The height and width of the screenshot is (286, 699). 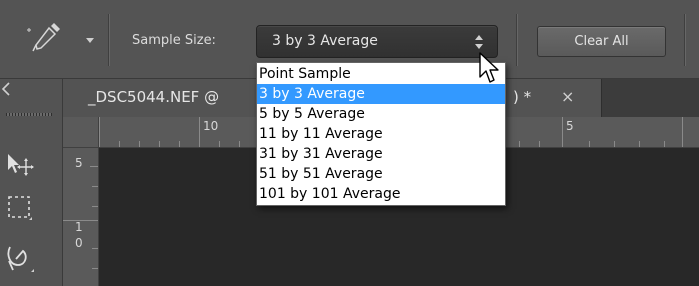 I want to click on collapse-arrow-icon, so click(x=6, y=89).